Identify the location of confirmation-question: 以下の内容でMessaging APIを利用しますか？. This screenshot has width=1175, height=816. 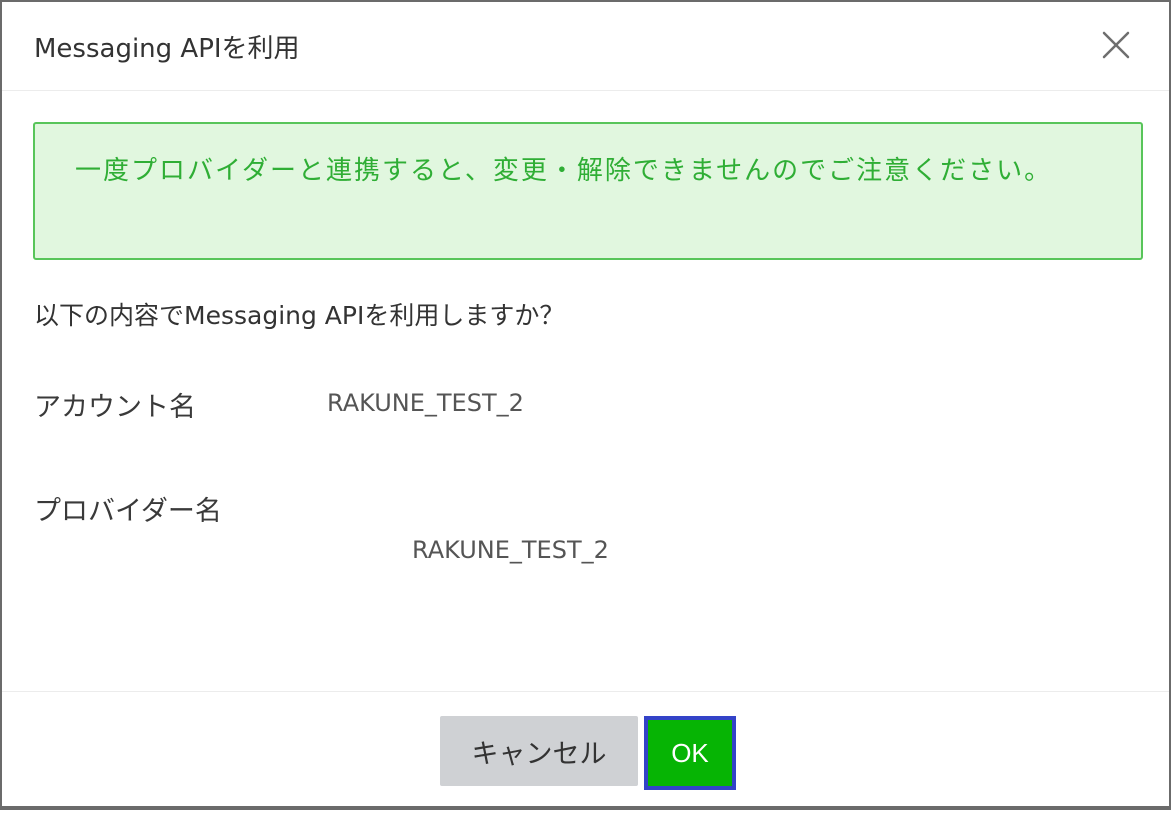
(299, 315).